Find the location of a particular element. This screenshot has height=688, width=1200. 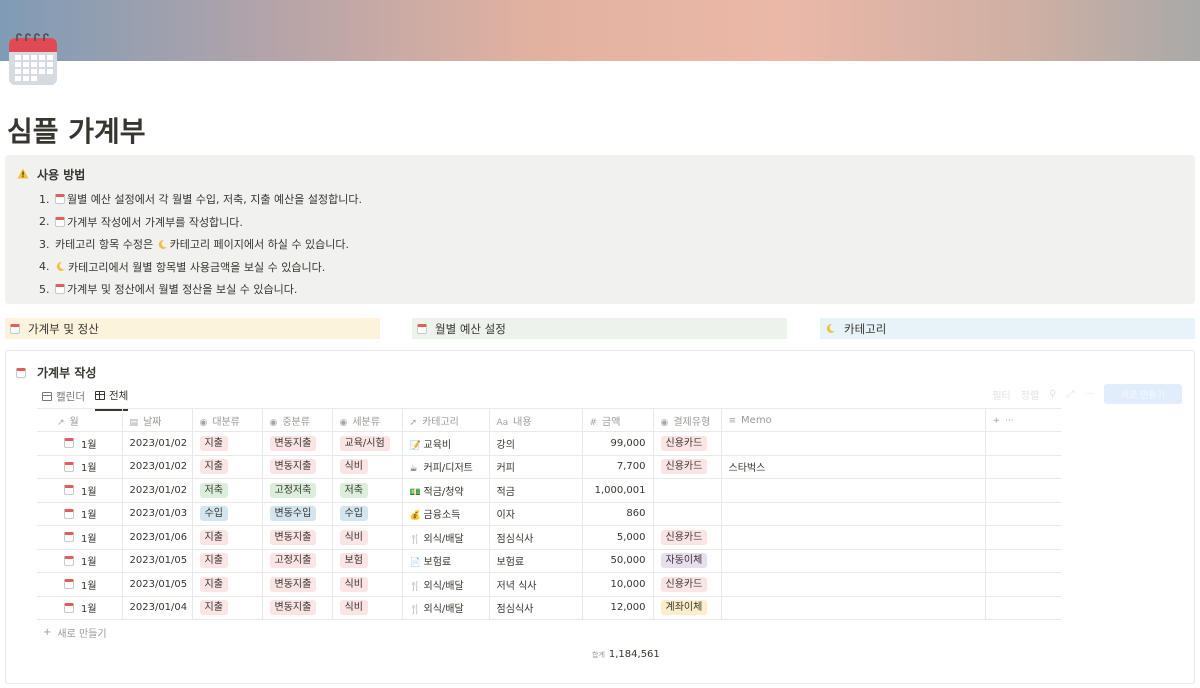

cell-date: 2023/01/04 is located at coordinates (156, 608).